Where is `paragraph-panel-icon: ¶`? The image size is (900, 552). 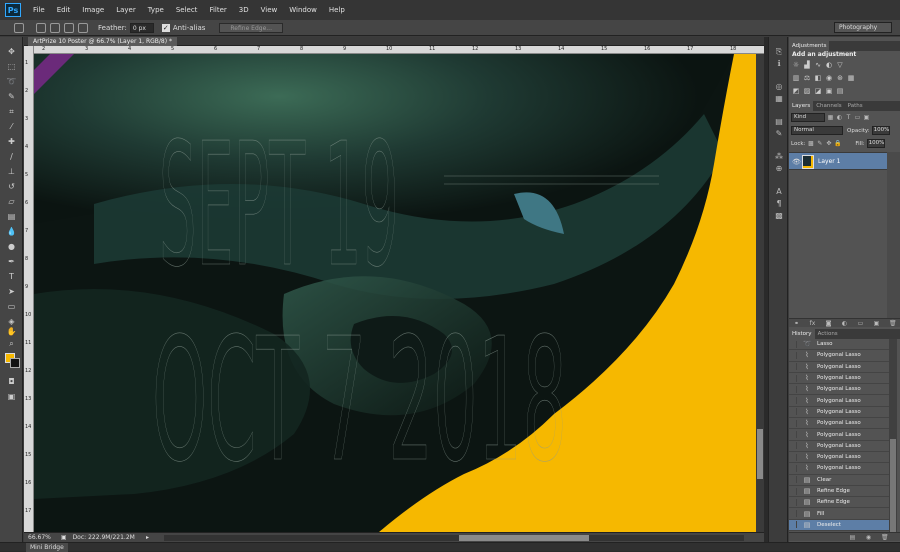 paragraph-panel-icon: ¶ is located at coordinates (779, 203).